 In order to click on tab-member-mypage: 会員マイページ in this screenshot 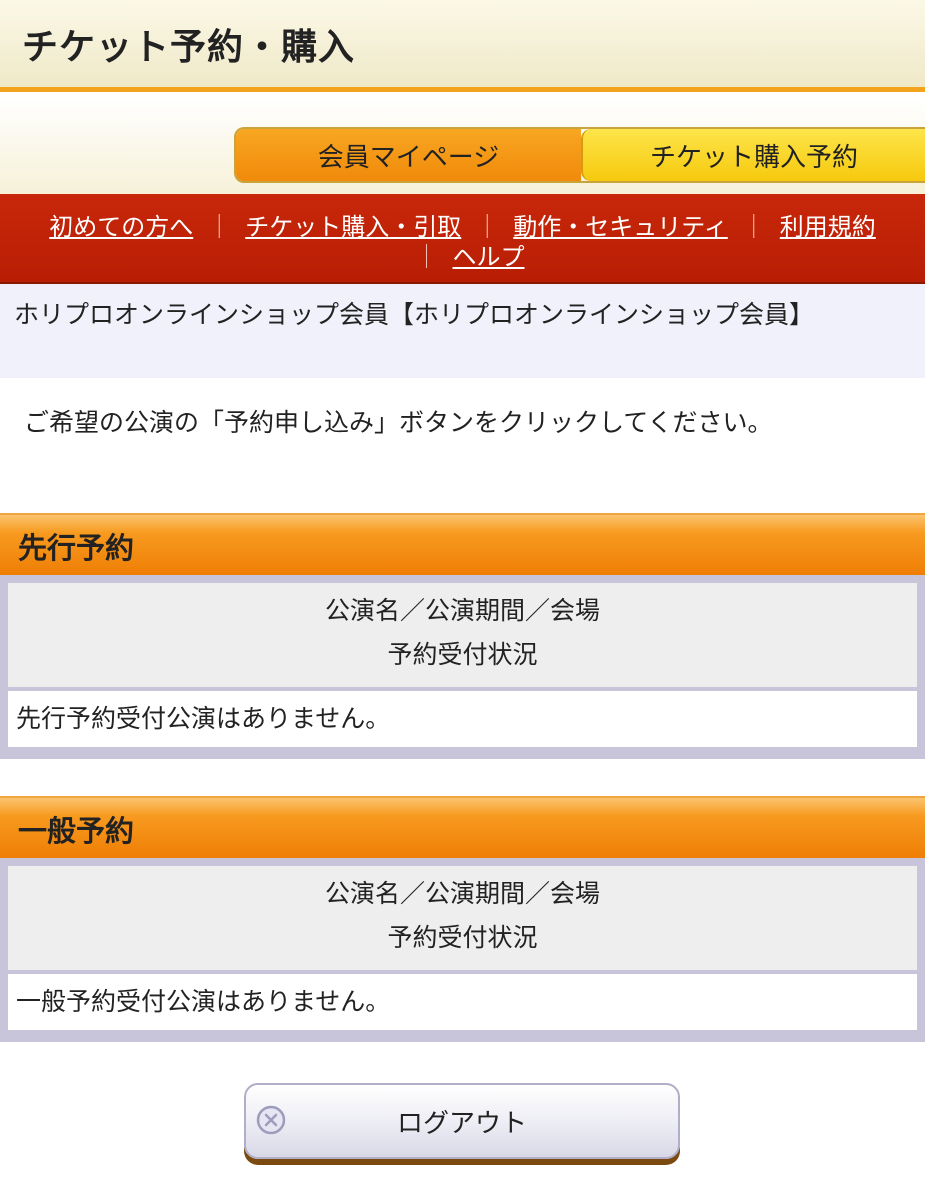, I will do `click(408, 155)`.